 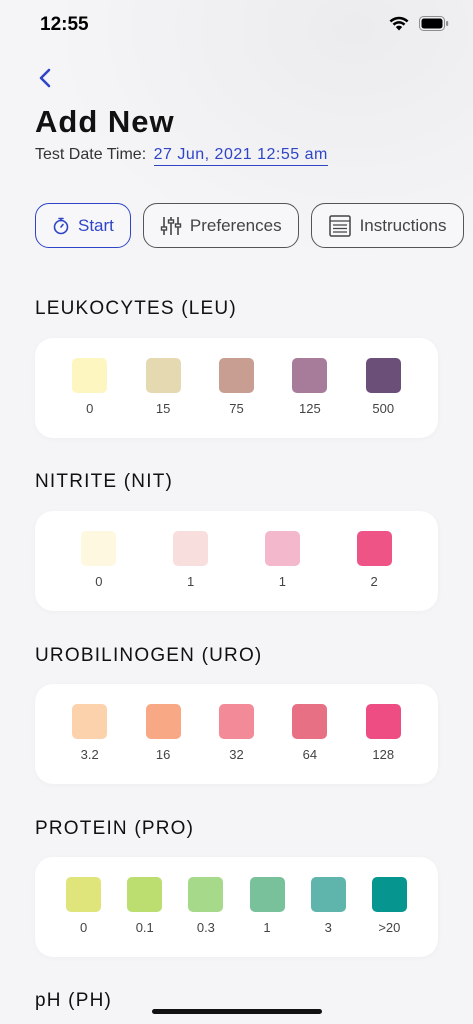 I want to click on swatch-label: 500, so click(x=383, y=408).